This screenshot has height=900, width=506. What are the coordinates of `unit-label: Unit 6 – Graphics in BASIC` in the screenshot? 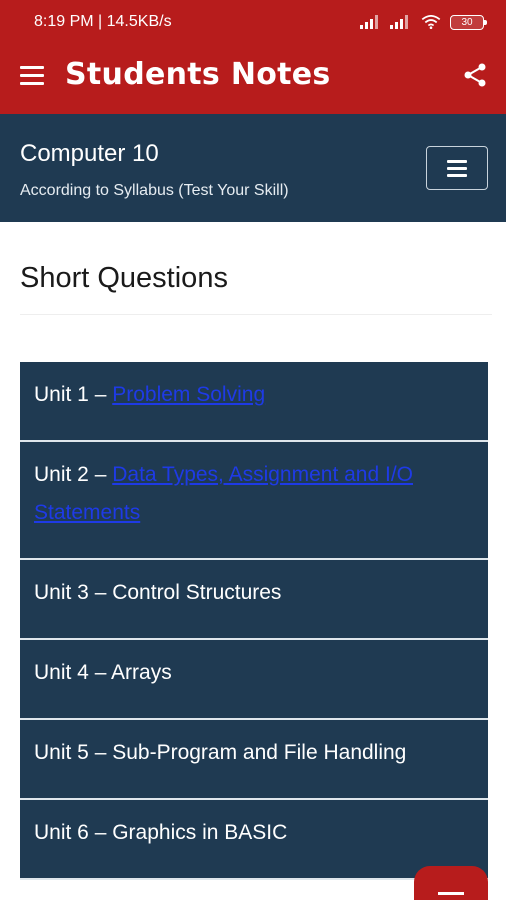 It's located at (161, 832).